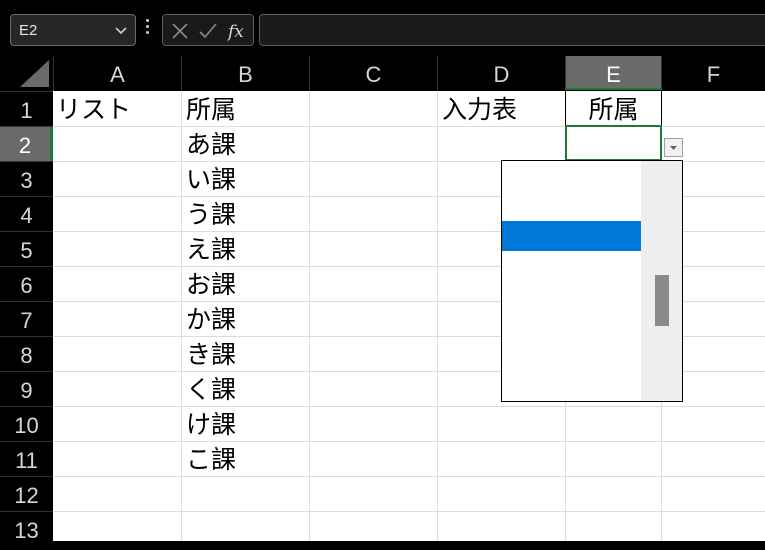 Image resolution: width=765 pixels, height=550 pixels. I want to click on select-all-corner, so click(26, 73).